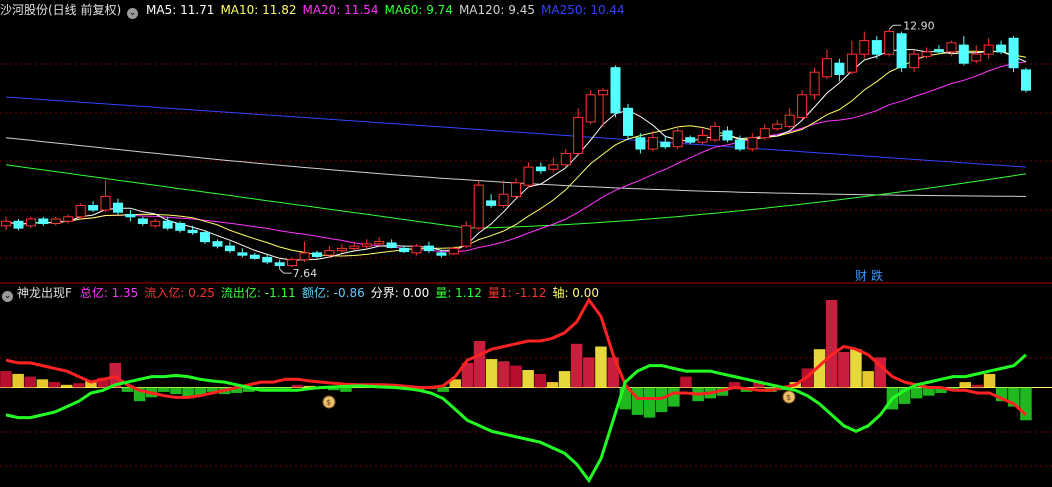  Describe the element at coordinates (861, 276) in the screenshot. I see `event-marker: 财` at that location.